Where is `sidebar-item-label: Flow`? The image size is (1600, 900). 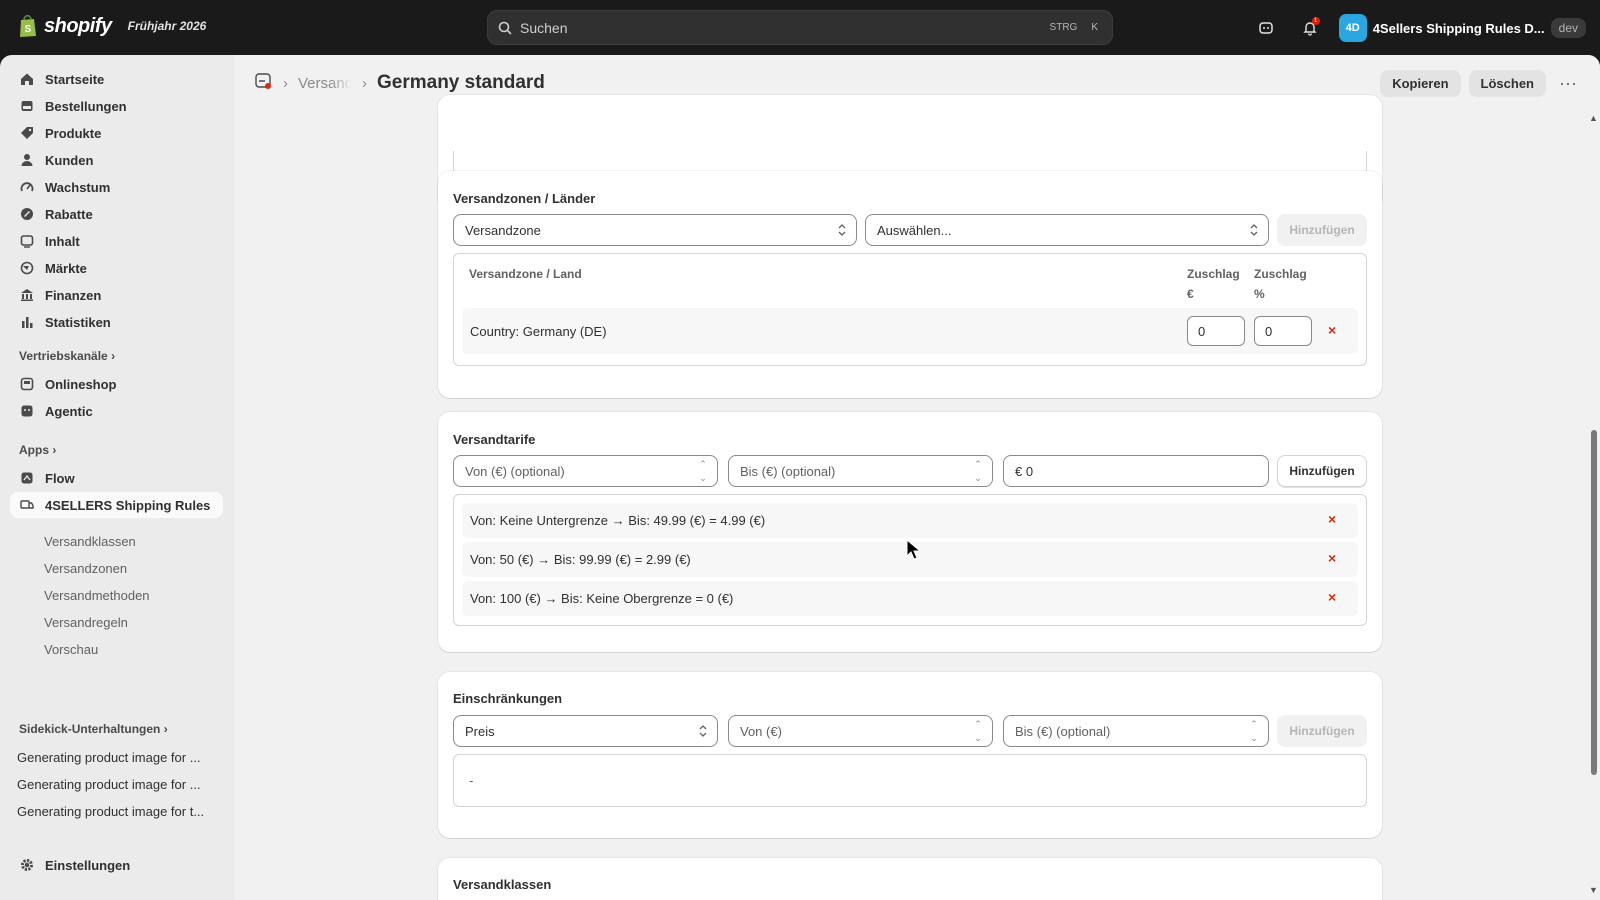
sidebar-item-label: Flow is located at coordinates (60, 478).